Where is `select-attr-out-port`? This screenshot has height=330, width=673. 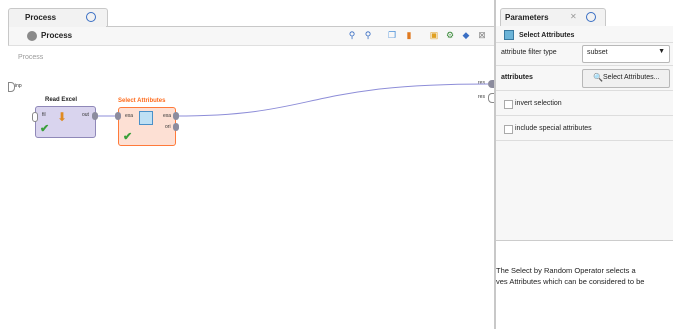
select-attr-out-port is located at coordinates (176, 116).